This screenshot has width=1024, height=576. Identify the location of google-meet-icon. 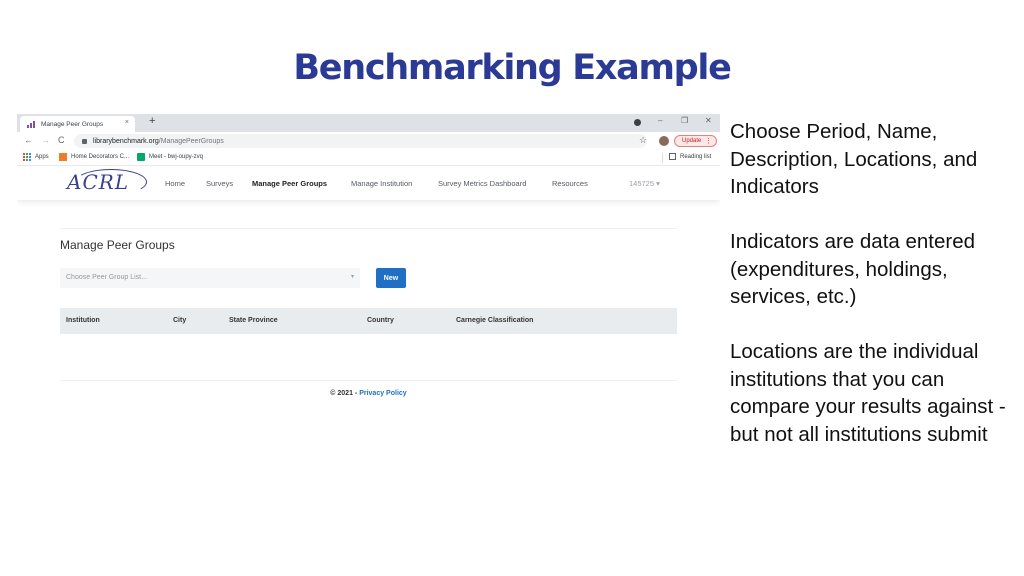
(141, 157).